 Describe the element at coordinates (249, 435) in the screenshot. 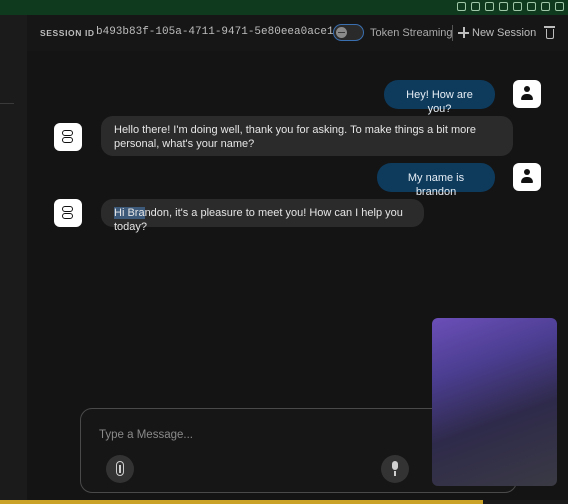

I see `message-input` at that location.